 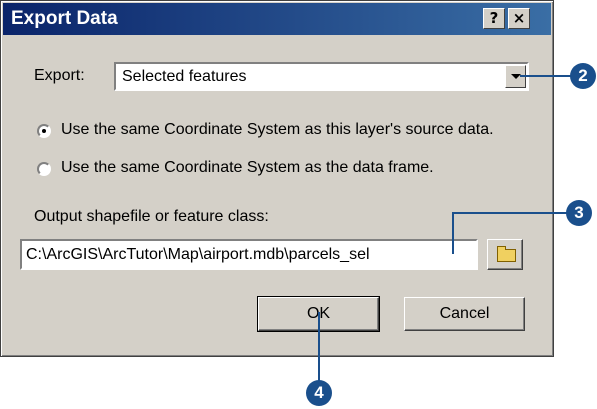 I want to click on title-bar: Export Data ? ×, so click(x=277, y=19).